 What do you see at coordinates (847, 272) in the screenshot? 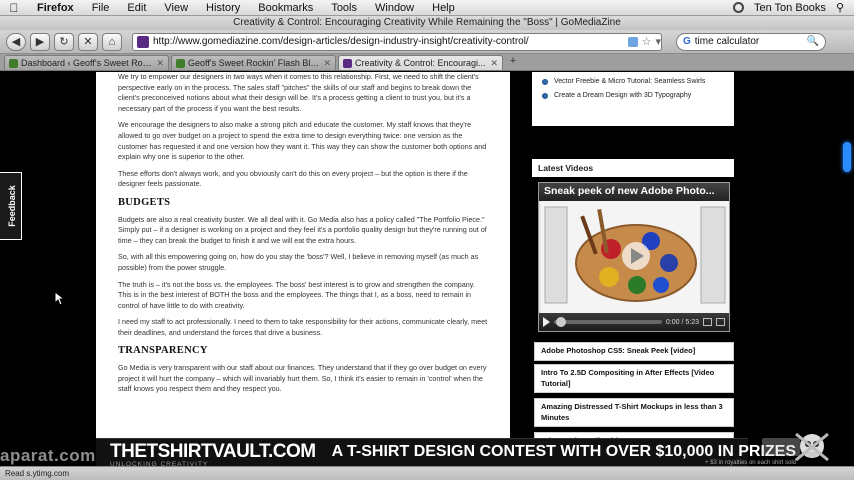
I see `page-scrollbar` at bounding box center [847, 272].